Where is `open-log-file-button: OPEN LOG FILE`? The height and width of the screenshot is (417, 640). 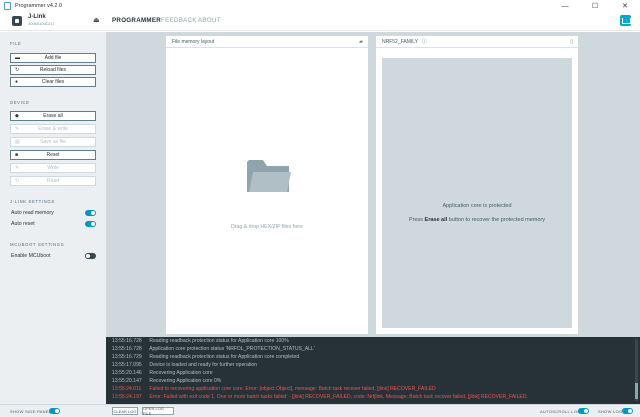 open-log-file-button: OPEN LOG FILE is located at coordinates (158, 411).